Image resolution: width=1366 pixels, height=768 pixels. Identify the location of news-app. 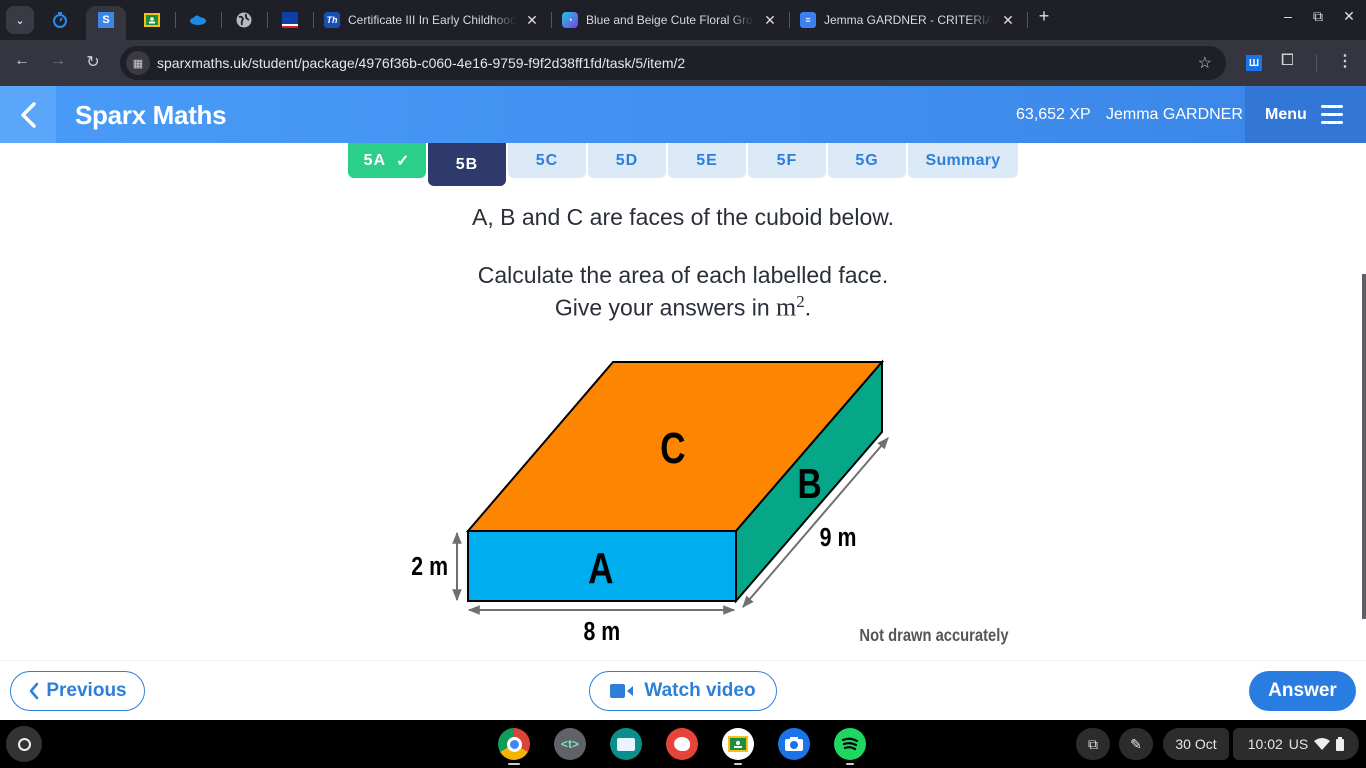
(626, 744).